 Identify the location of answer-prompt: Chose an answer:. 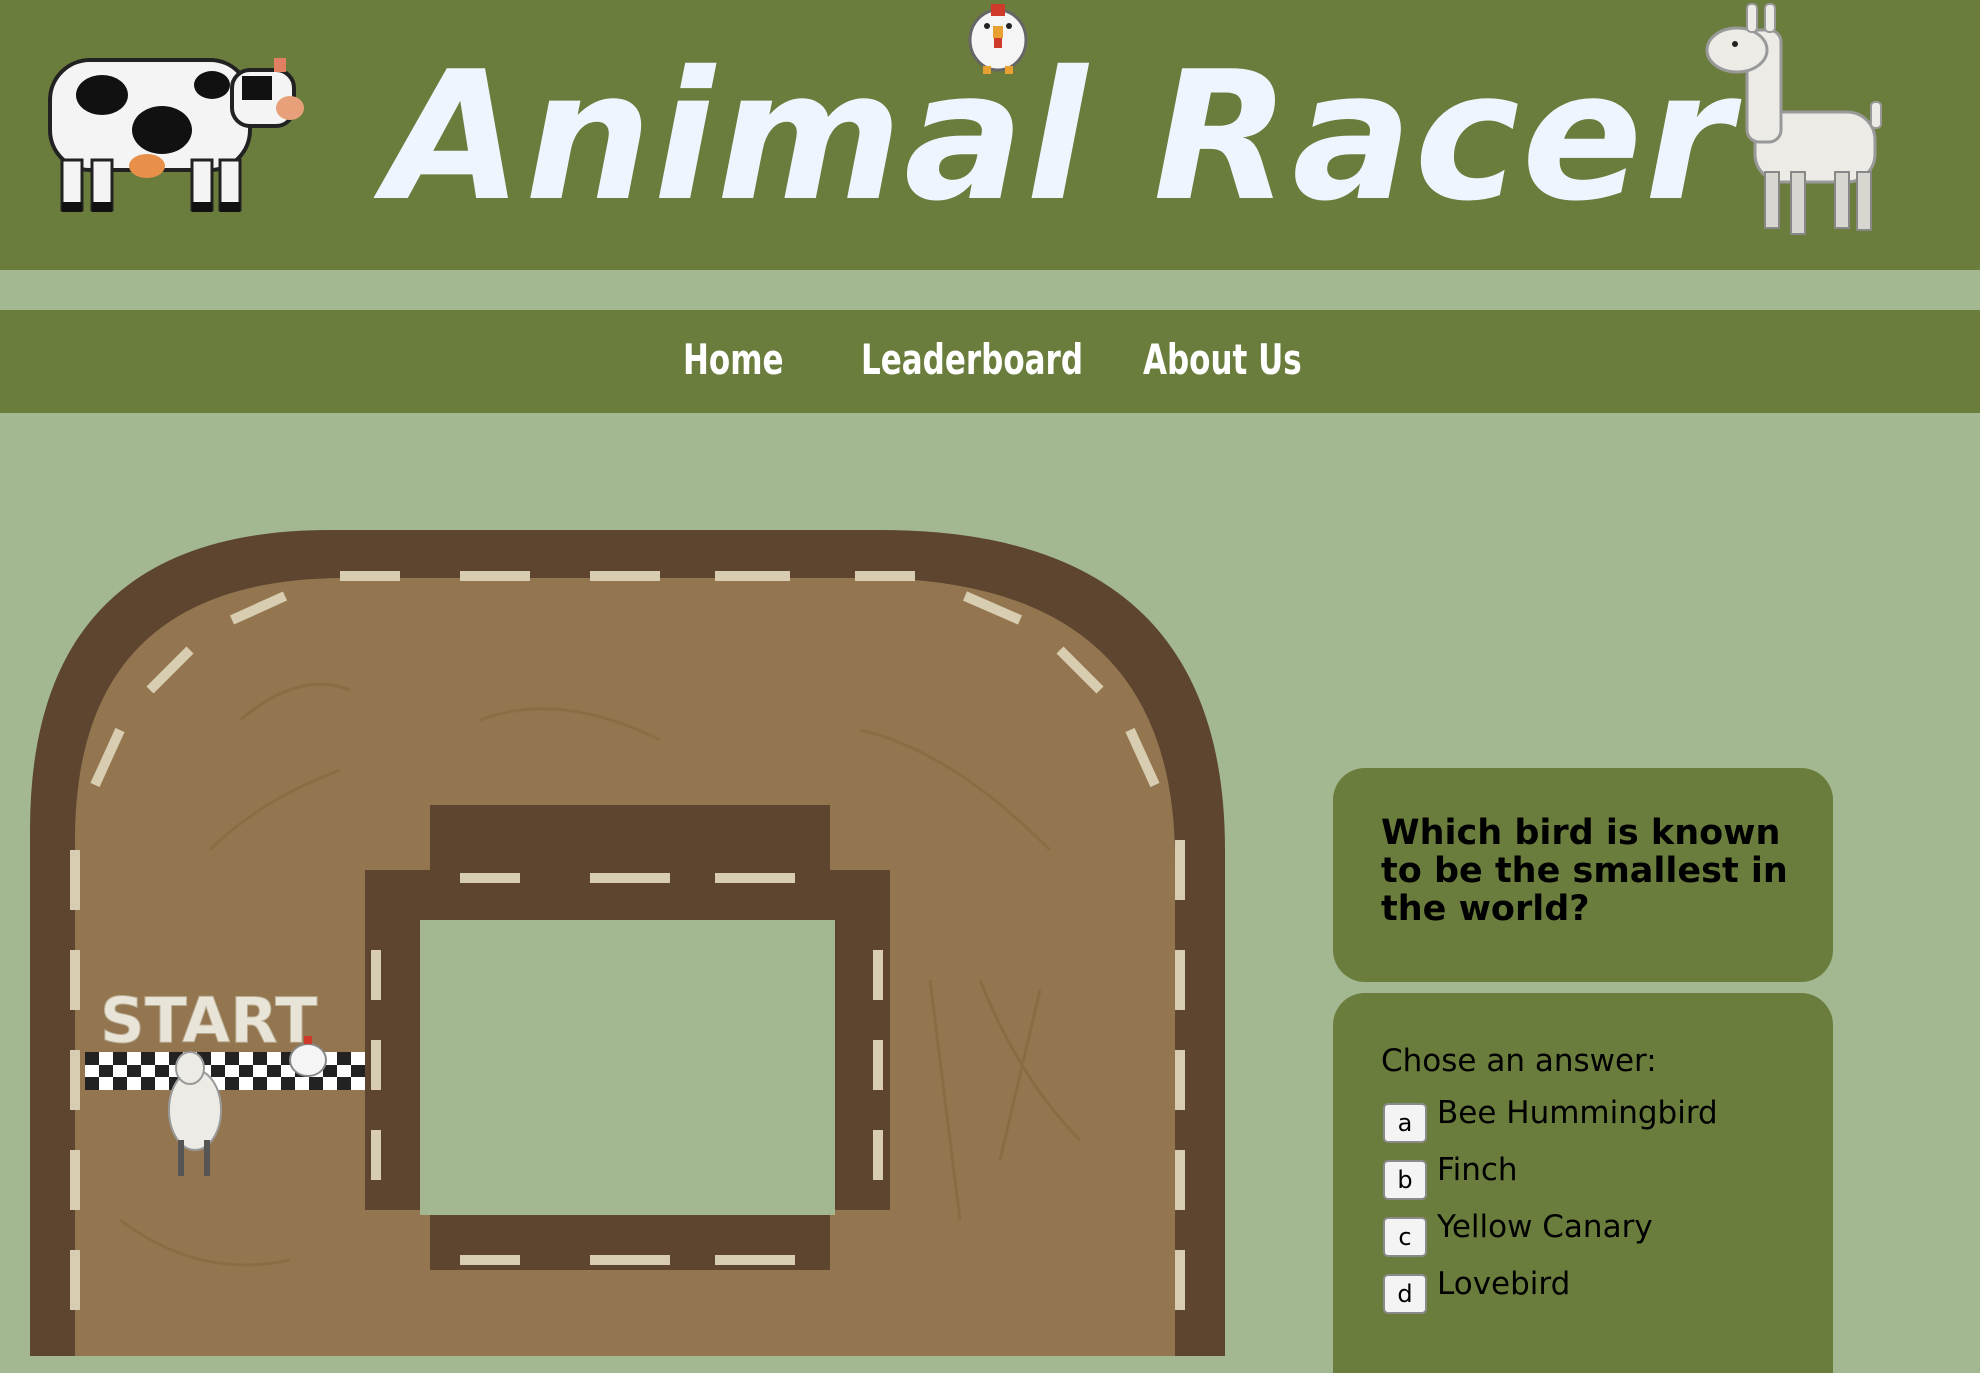
(1519, 1061).